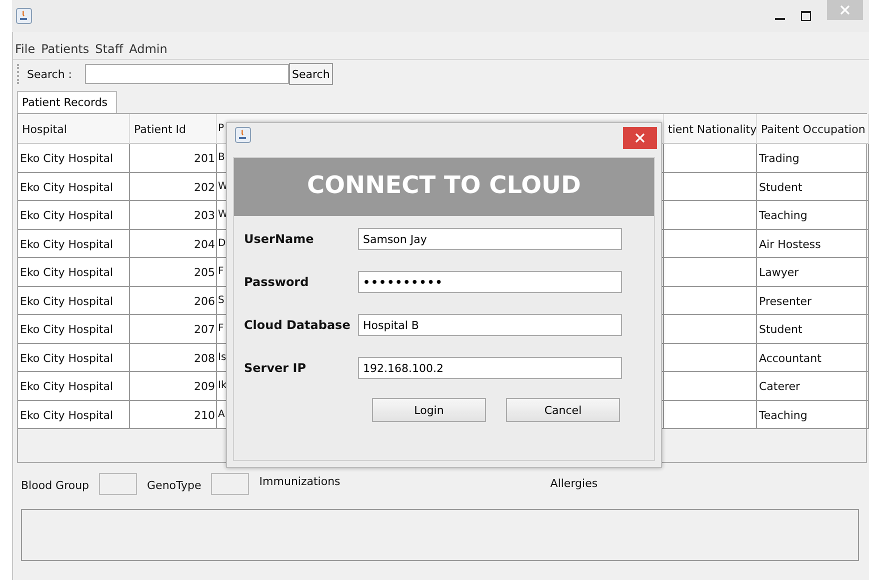  I want to click on immunizations-label: Immunizations, so click(299, 481).